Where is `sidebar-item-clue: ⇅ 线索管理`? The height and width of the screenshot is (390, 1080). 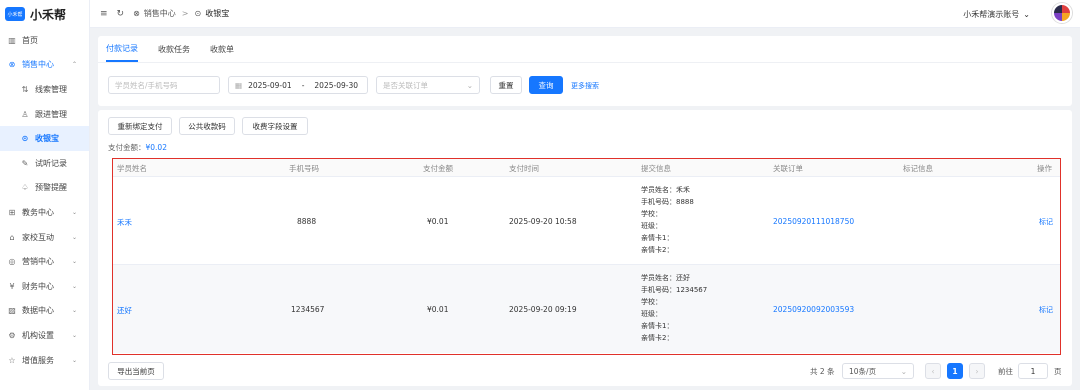
sidebar-item-clue: ⇅ 线索管理 is located at coordinates (44, 89).